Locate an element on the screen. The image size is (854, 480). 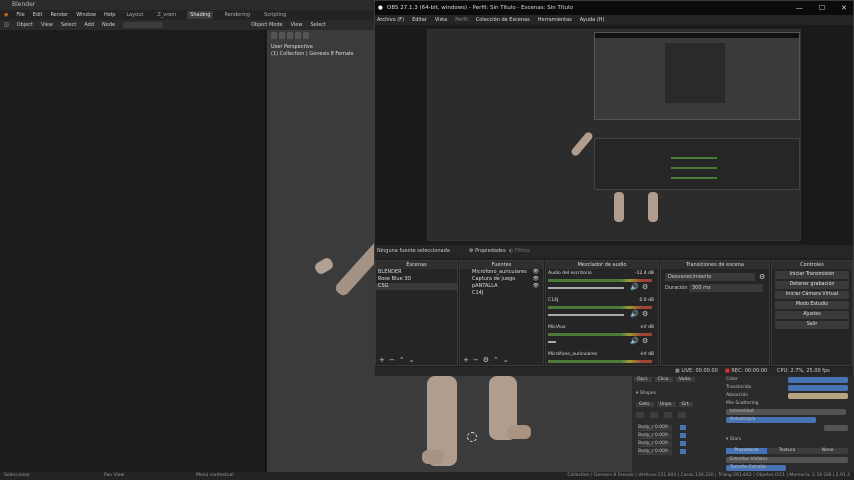
prop-translucent-field is located at coordinates (818, 388).